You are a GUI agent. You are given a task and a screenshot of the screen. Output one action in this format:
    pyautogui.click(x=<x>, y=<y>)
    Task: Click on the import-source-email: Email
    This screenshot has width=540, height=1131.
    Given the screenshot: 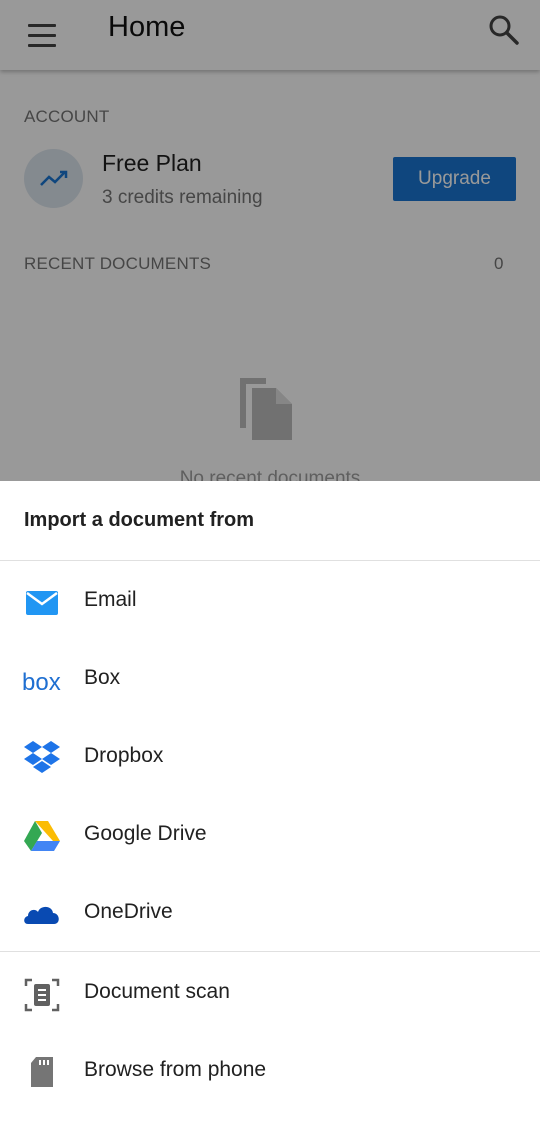 What is the action you would take?
    pyautogui.click(x=270, y=601)
    